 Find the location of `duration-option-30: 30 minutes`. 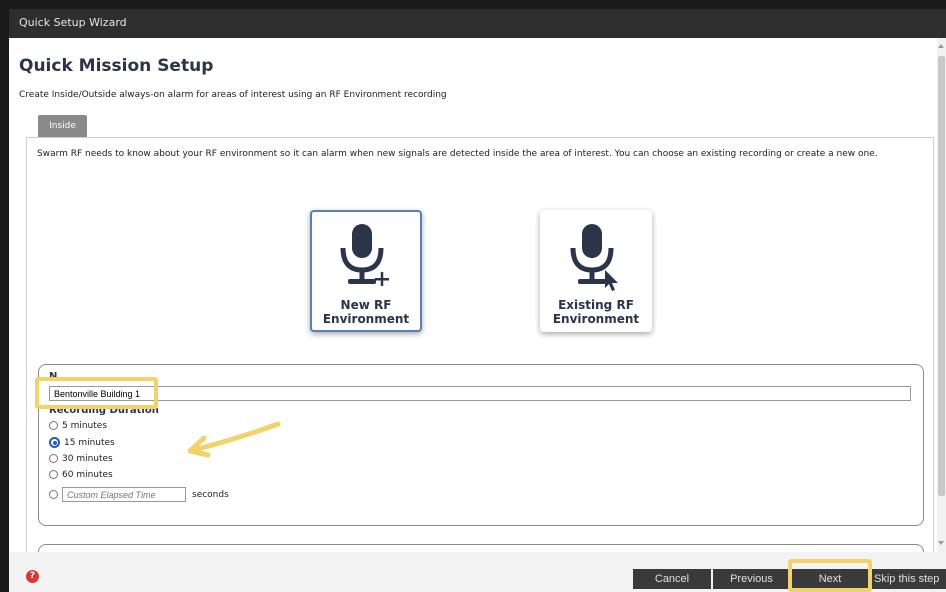

duration-option-30: 30 minutes is located at coordinates (81, 461).